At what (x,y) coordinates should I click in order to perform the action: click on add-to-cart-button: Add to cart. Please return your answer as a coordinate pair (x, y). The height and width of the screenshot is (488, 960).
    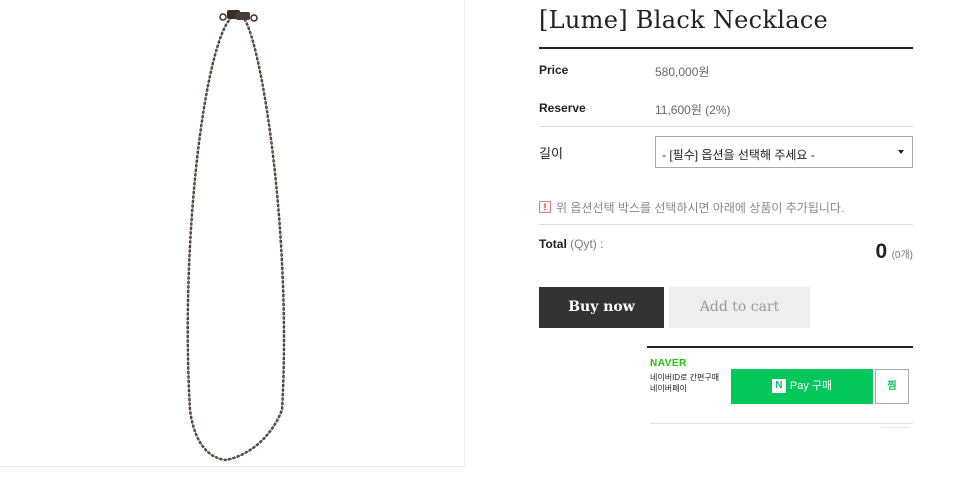
    Looking at the image, I should click on (739, 307).